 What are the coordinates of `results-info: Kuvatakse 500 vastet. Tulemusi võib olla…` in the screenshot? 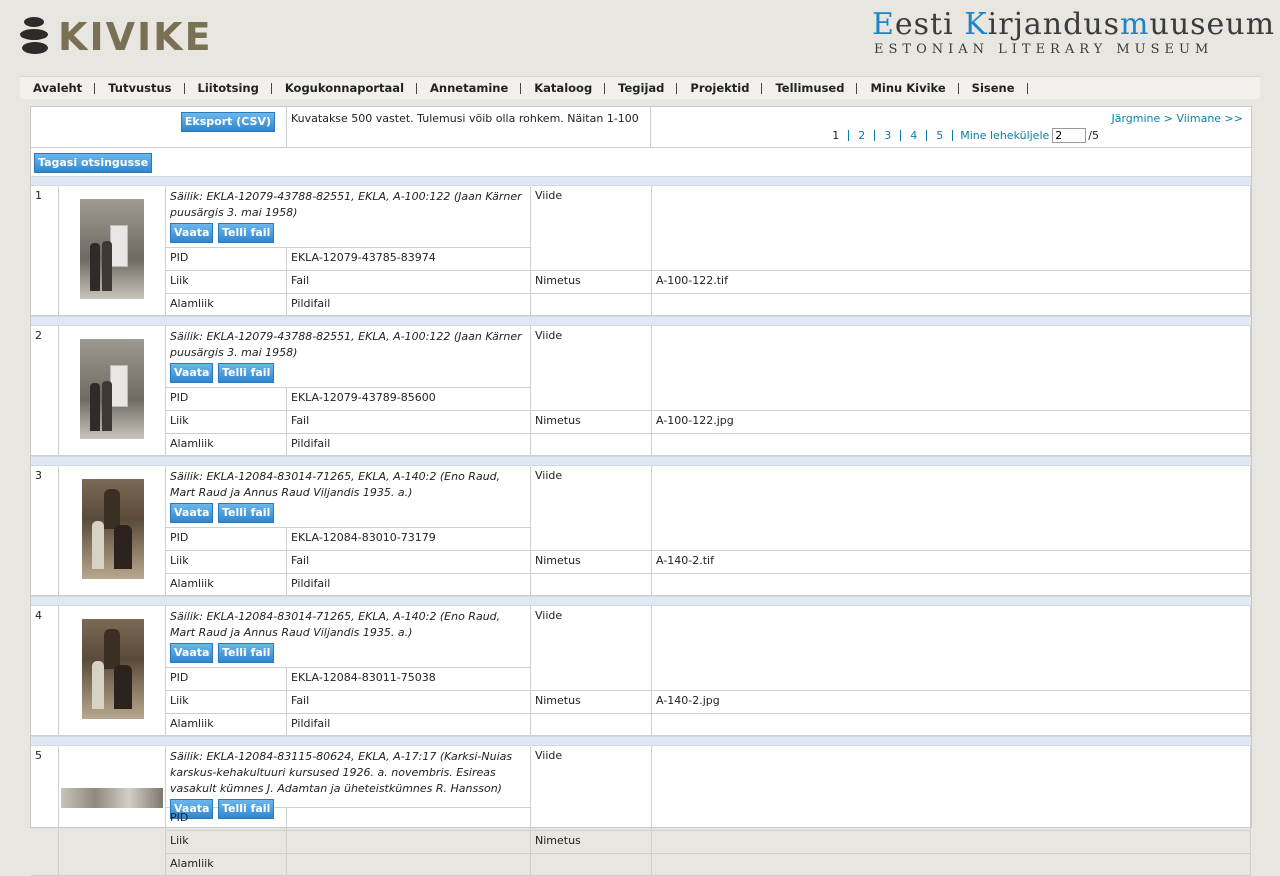 It's located at (465, 118).